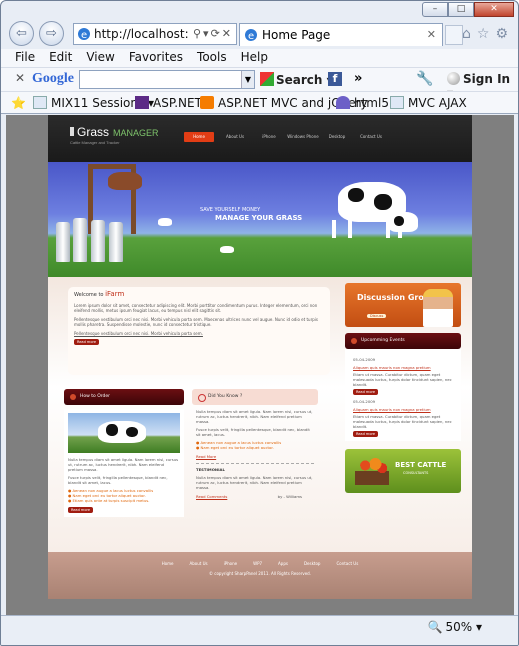 The height and width of the screenshot is (646, 519). Describe the element at coordinates (100, 58) in the screenshot. I see `menu-view: View` at that location.